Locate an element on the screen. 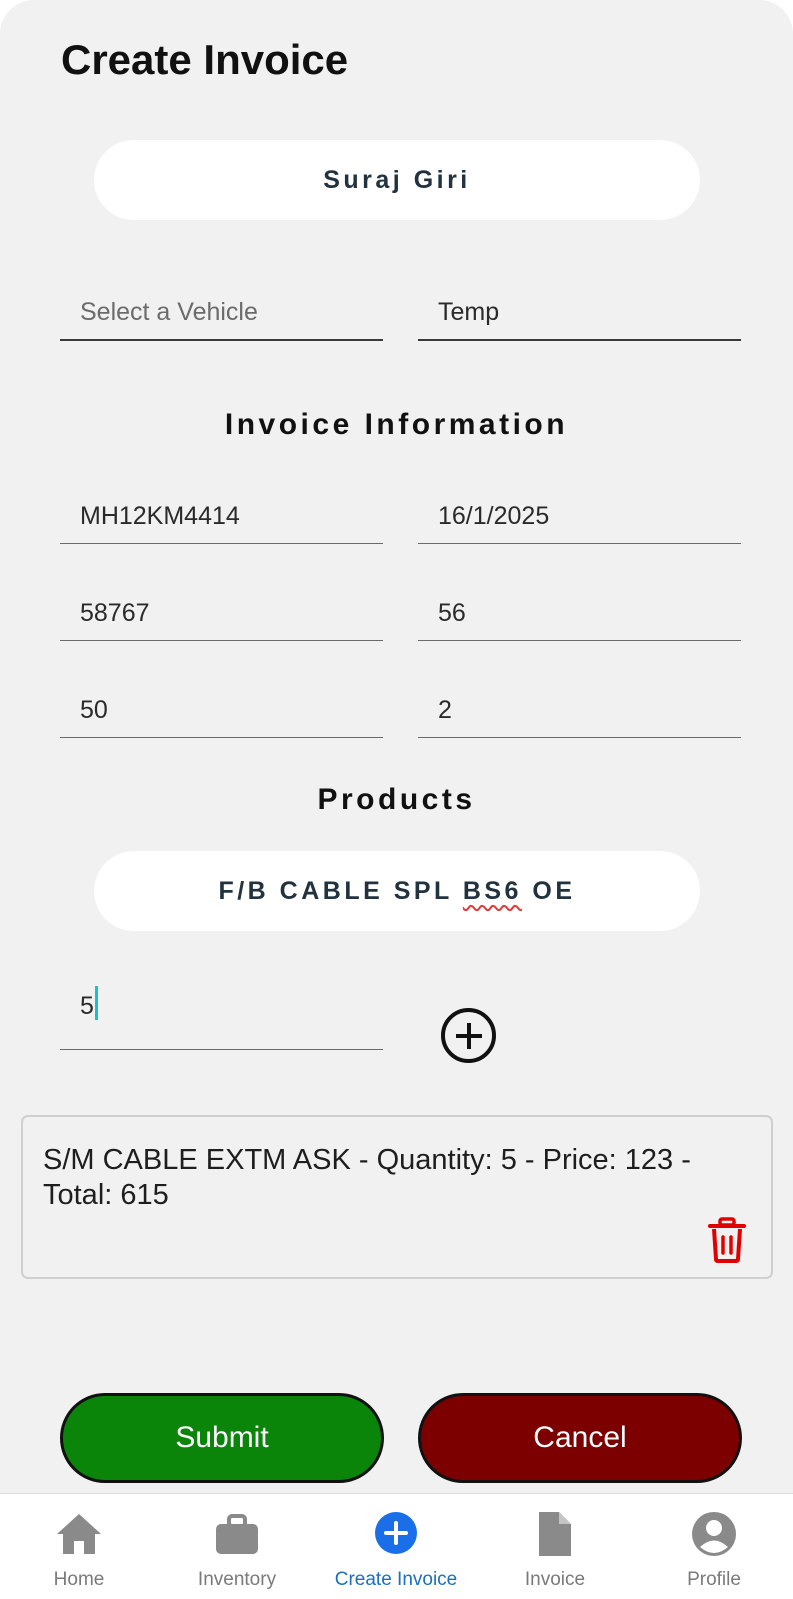  nav-label-profile: Profile is located at coordinates (714, 1579).